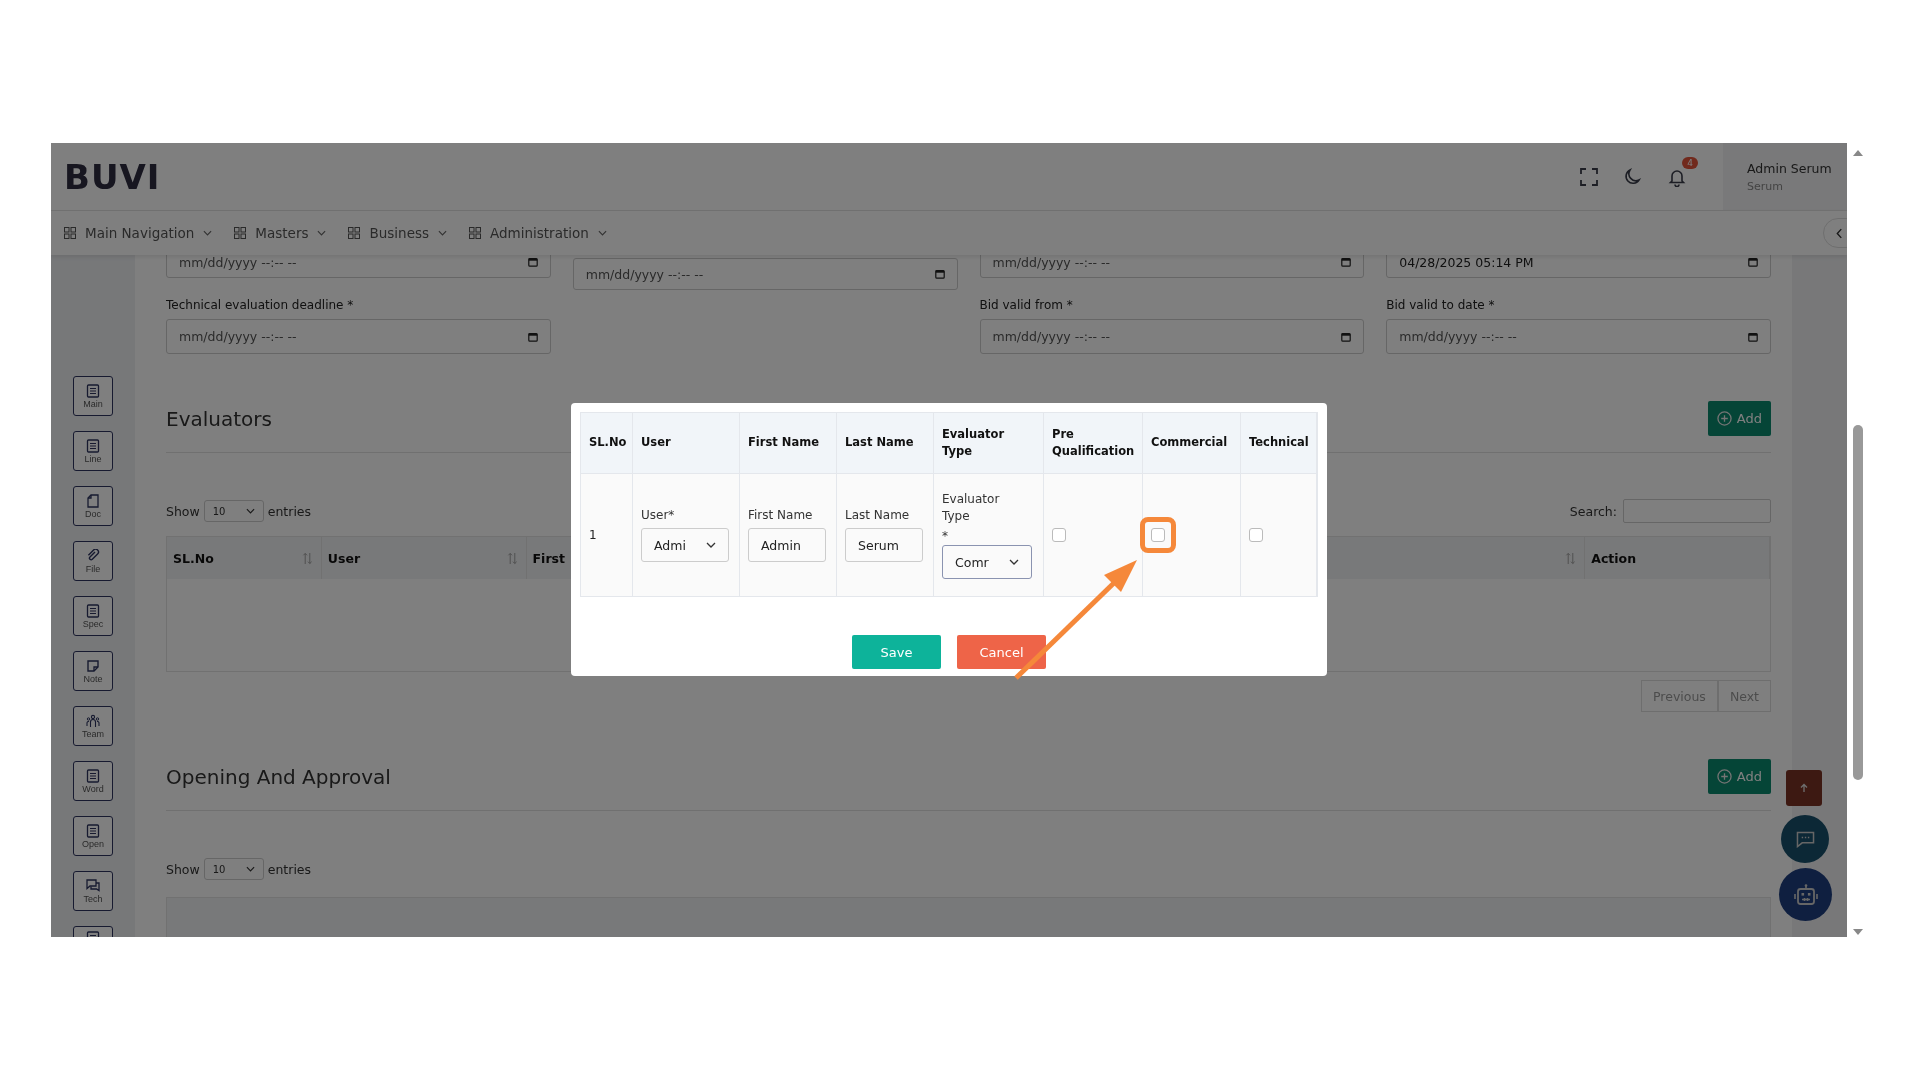 The image size is (1920, 1080). I want to click on save-button: Save, so click(896, 652).